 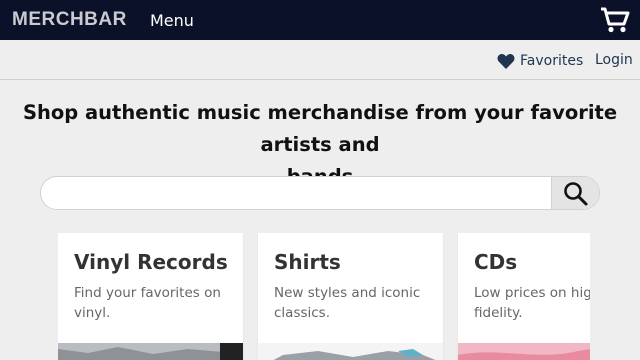 What do you see at coordinates (320, 20) in the screenshot?
I see `top-navbar: MERCHBAR Menu` at bounding box center [320, 20].